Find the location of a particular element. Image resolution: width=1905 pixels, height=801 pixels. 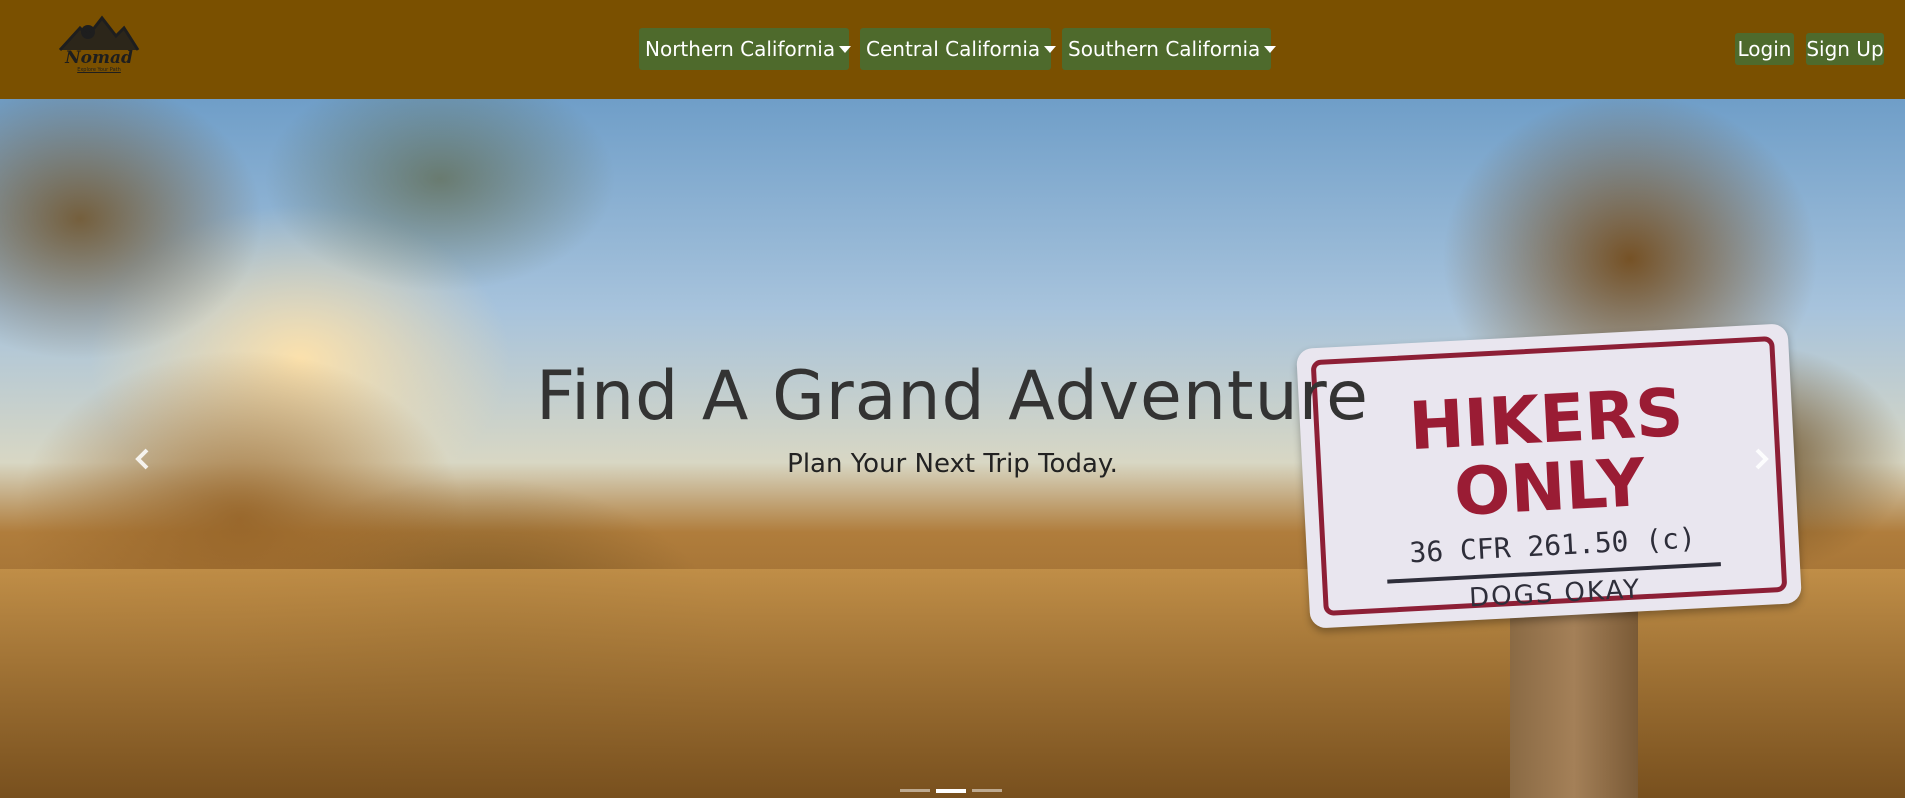

hero-title: Find A Grand Adventure is located at coordinates (952, 396).